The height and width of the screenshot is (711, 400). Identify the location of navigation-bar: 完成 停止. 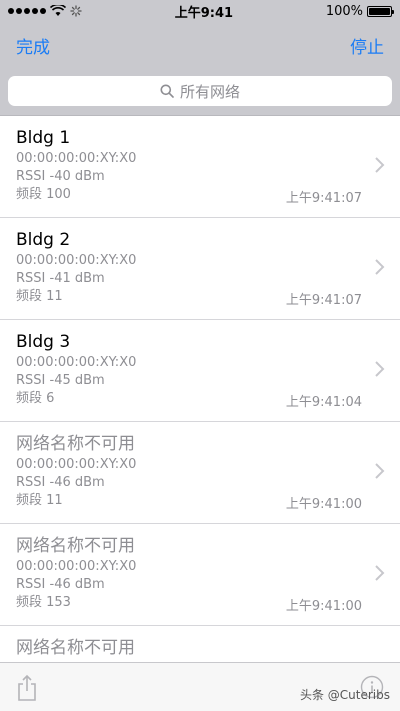
(200, 45).